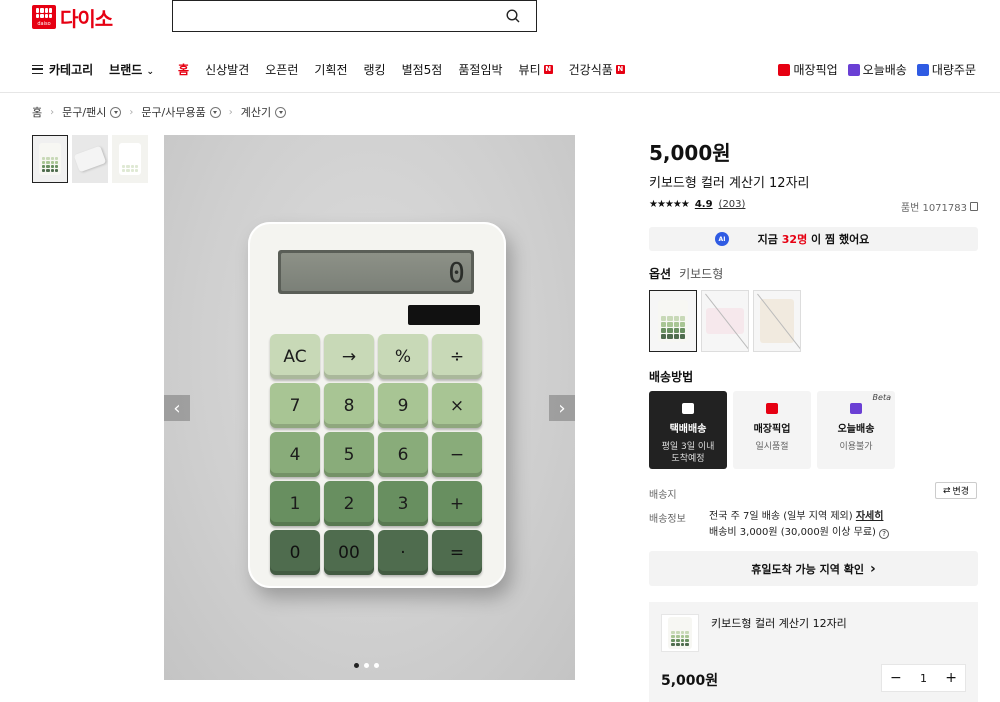 This screenshot has width=1000, height=702. I want to click on summary-price: 5,000원, so click(690, 681).